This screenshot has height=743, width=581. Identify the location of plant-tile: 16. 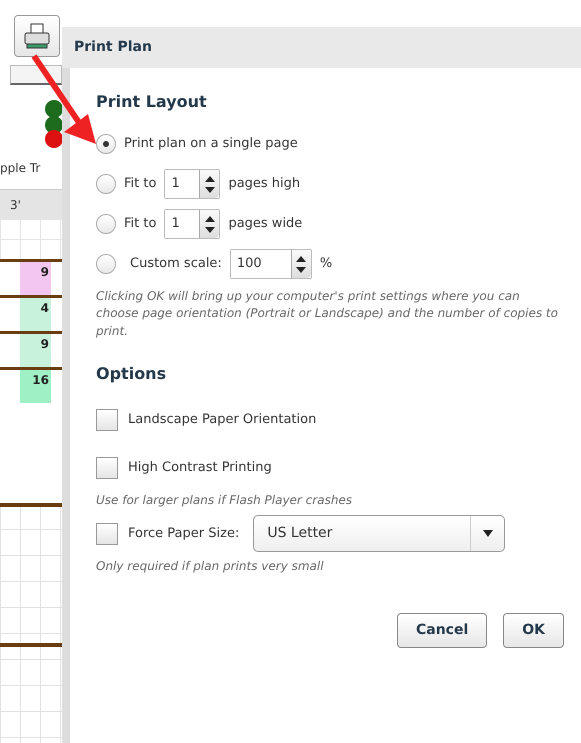
(35, 386).